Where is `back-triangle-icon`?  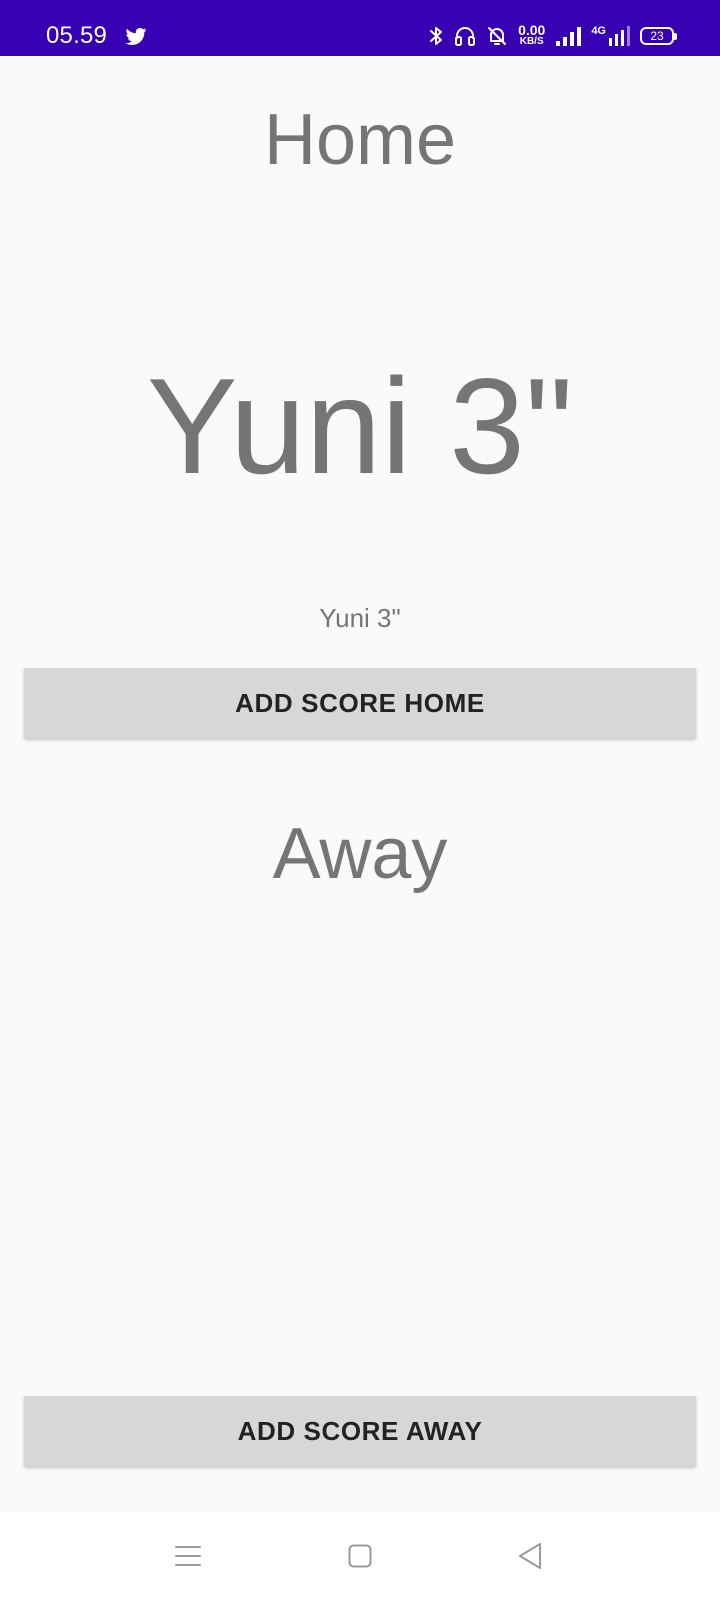 back-triangle-icon is located at coordinates (530, 1556).